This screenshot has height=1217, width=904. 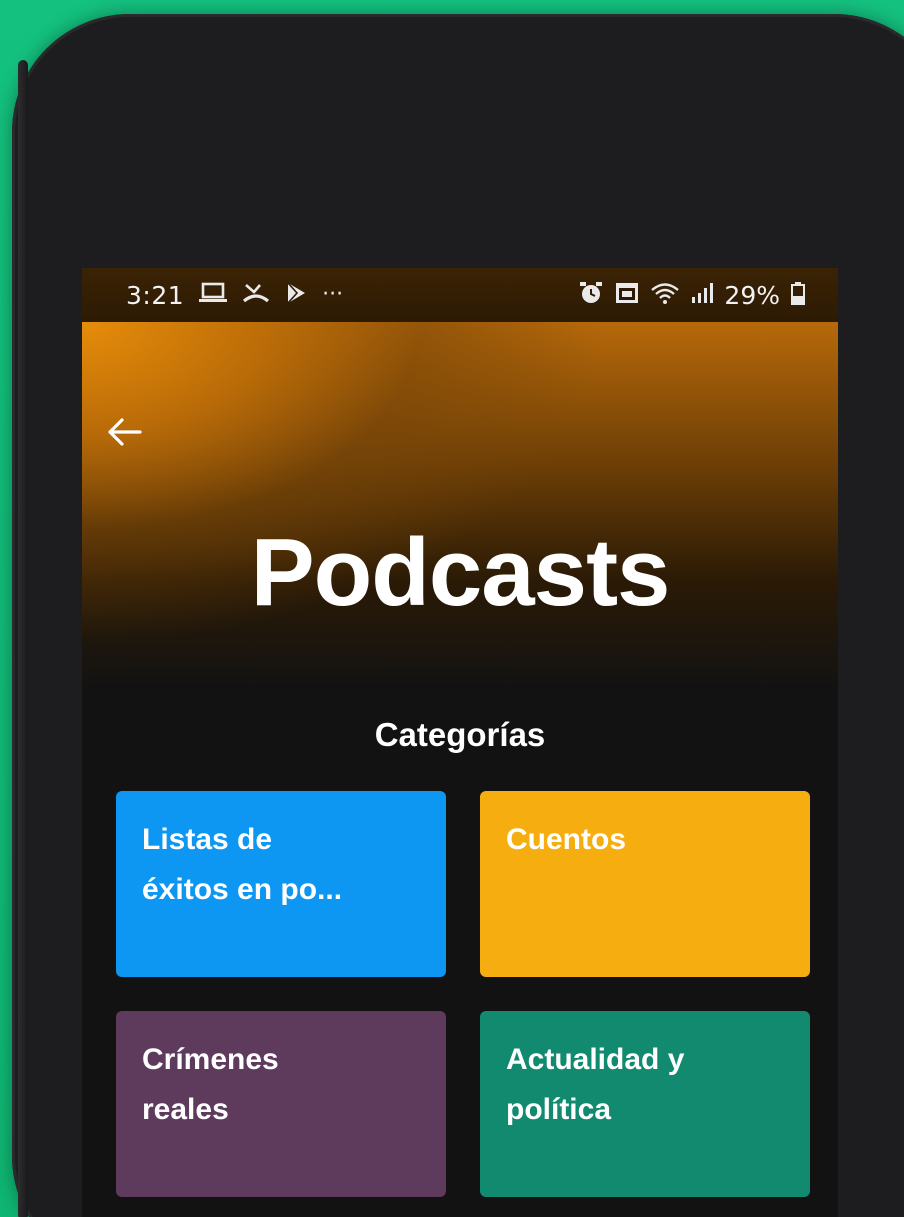 I want to click on more-dots-icon: ···, so click(x=333, y=294).